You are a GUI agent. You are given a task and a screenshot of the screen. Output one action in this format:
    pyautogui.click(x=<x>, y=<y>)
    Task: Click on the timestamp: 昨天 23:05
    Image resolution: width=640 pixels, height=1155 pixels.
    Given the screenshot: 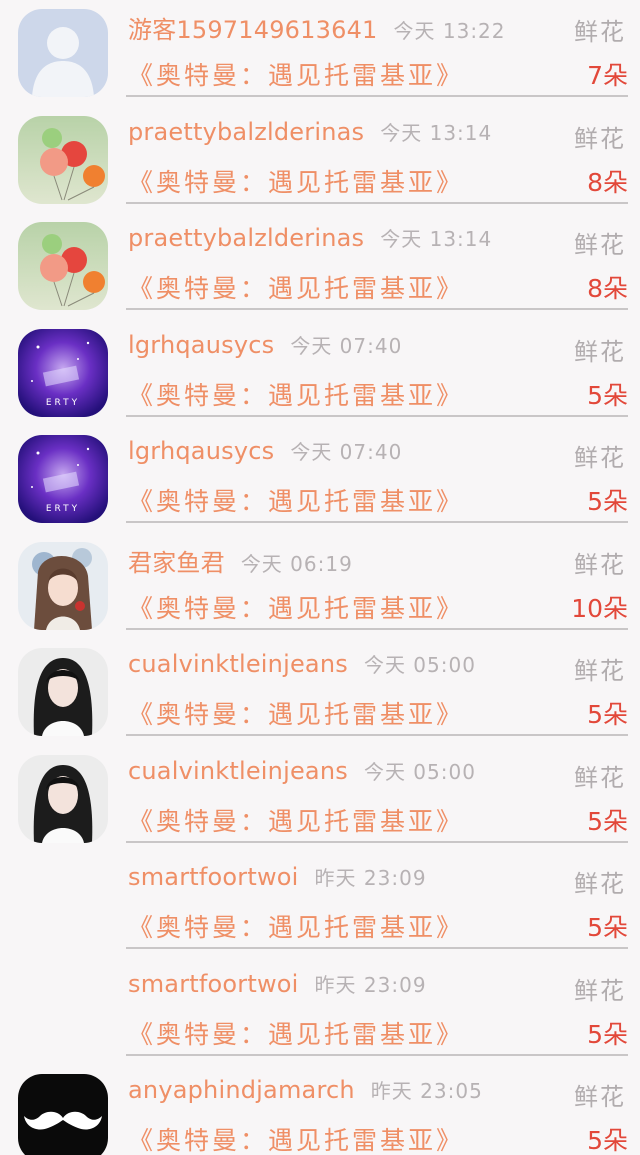 What is the action you would take?
    pyautogui.click(x=426, y=1091)
    